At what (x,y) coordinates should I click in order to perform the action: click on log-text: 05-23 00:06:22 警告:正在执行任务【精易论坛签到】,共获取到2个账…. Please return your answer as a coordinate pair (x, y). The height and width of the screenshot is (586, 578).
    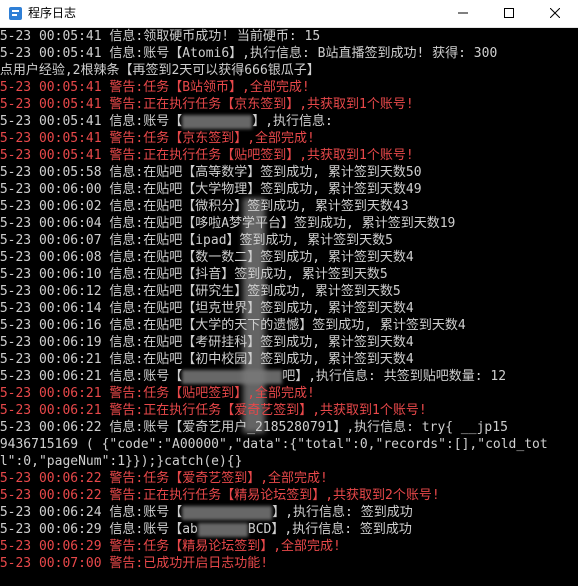
    Looking at the image, I should click on (220, 495).